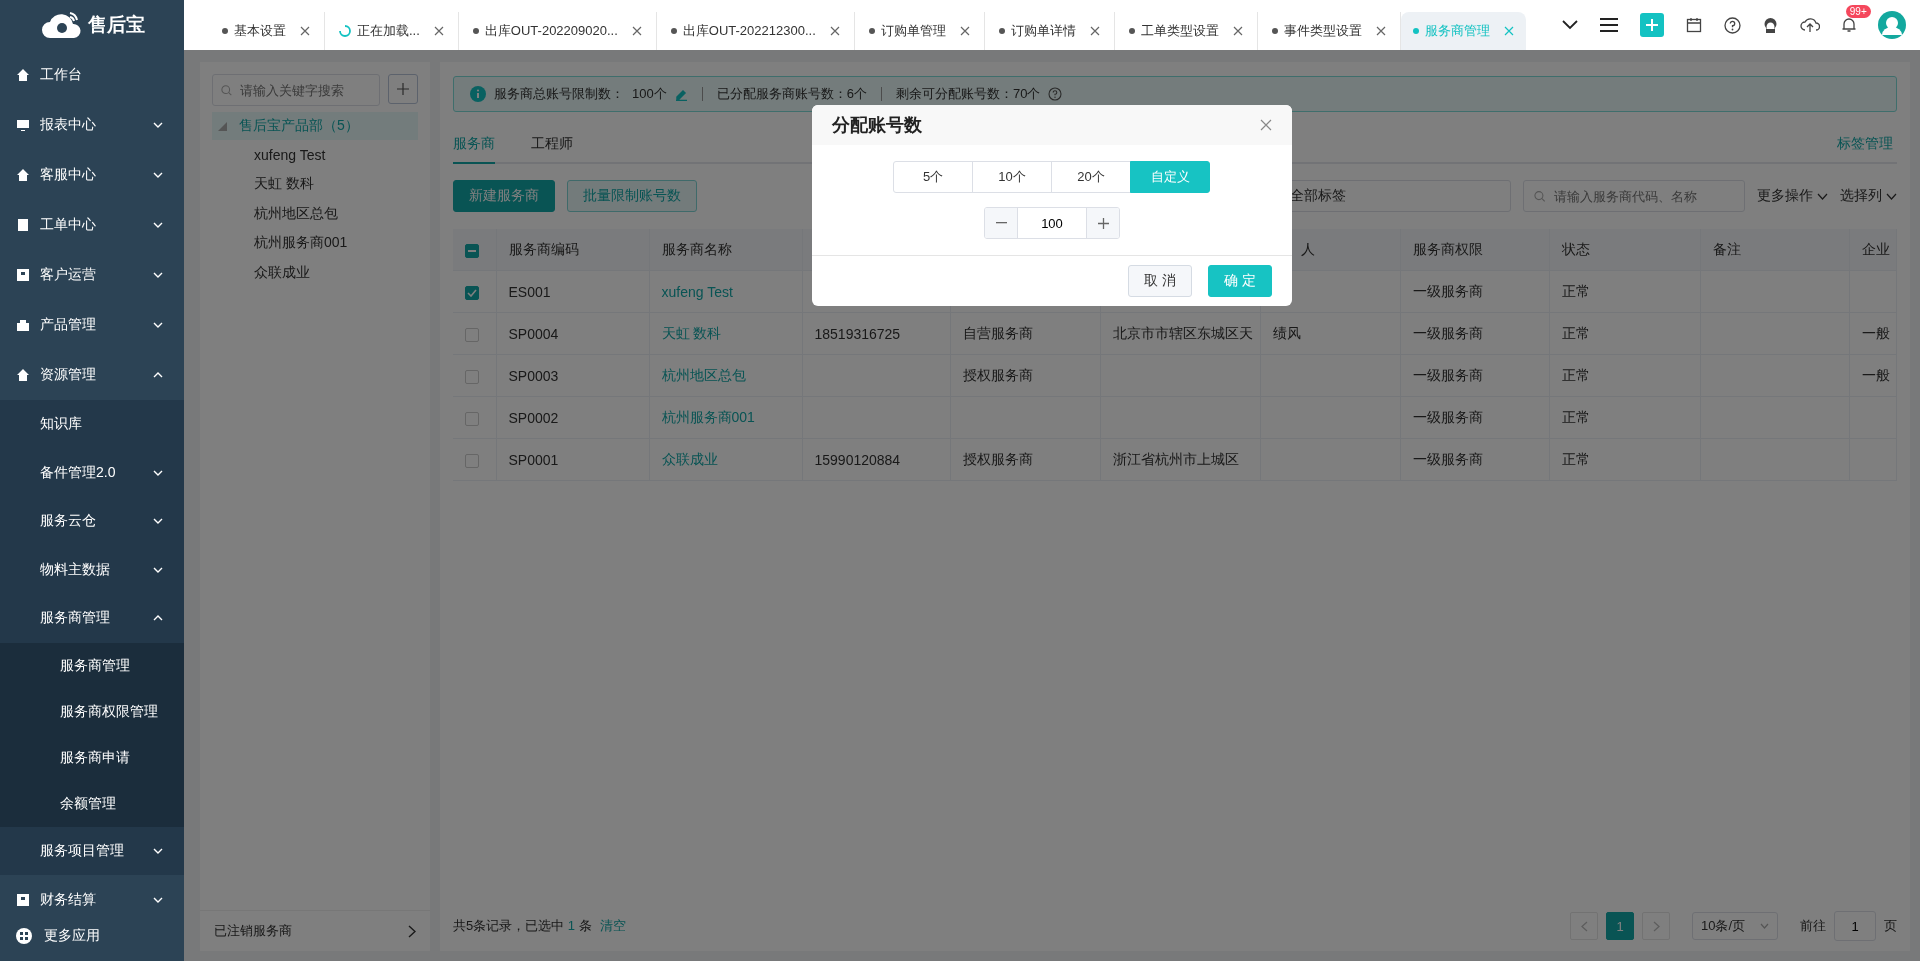  Describe the element at coordinates (1656, 926) in the screenshot. I see `chevron-right-icon` at that location.